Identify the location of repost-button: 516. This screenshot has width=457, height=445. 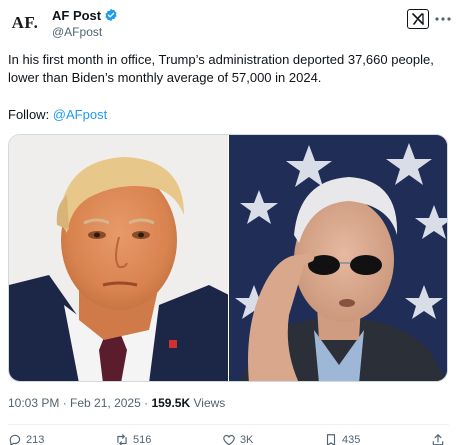
(133, 439).